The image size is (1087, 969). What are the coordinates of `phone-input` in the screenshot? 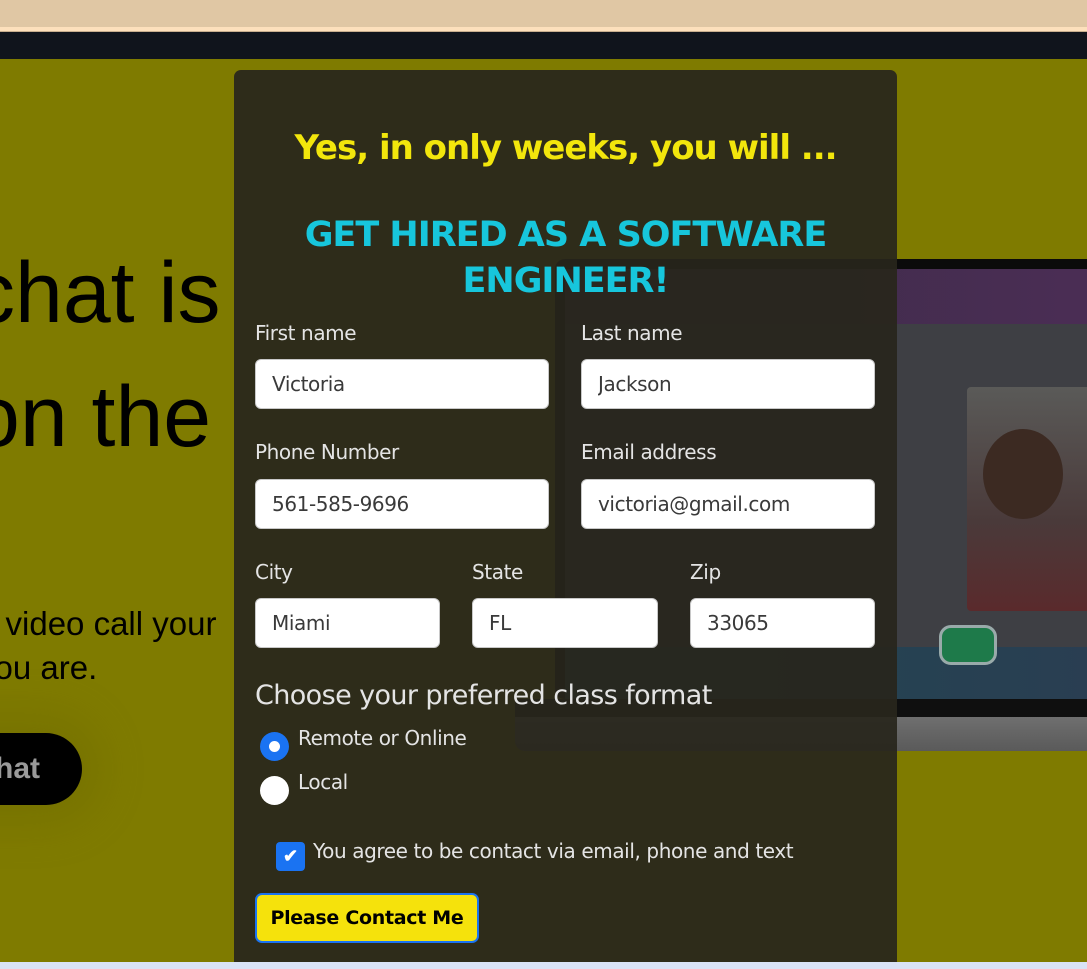 It's located at (402, 504).